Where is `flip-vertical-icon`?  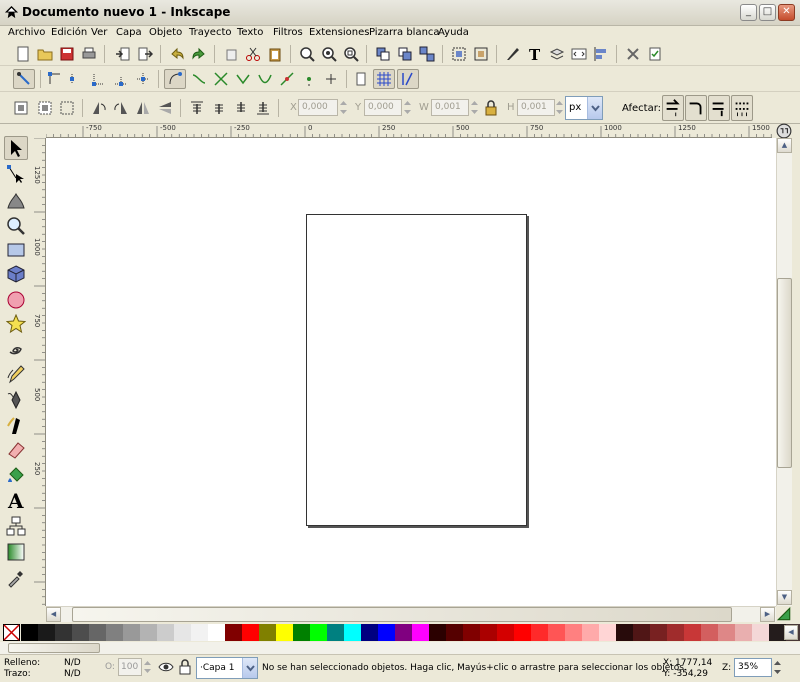
flip-vertical-icon is located at coordinates (165, 108).